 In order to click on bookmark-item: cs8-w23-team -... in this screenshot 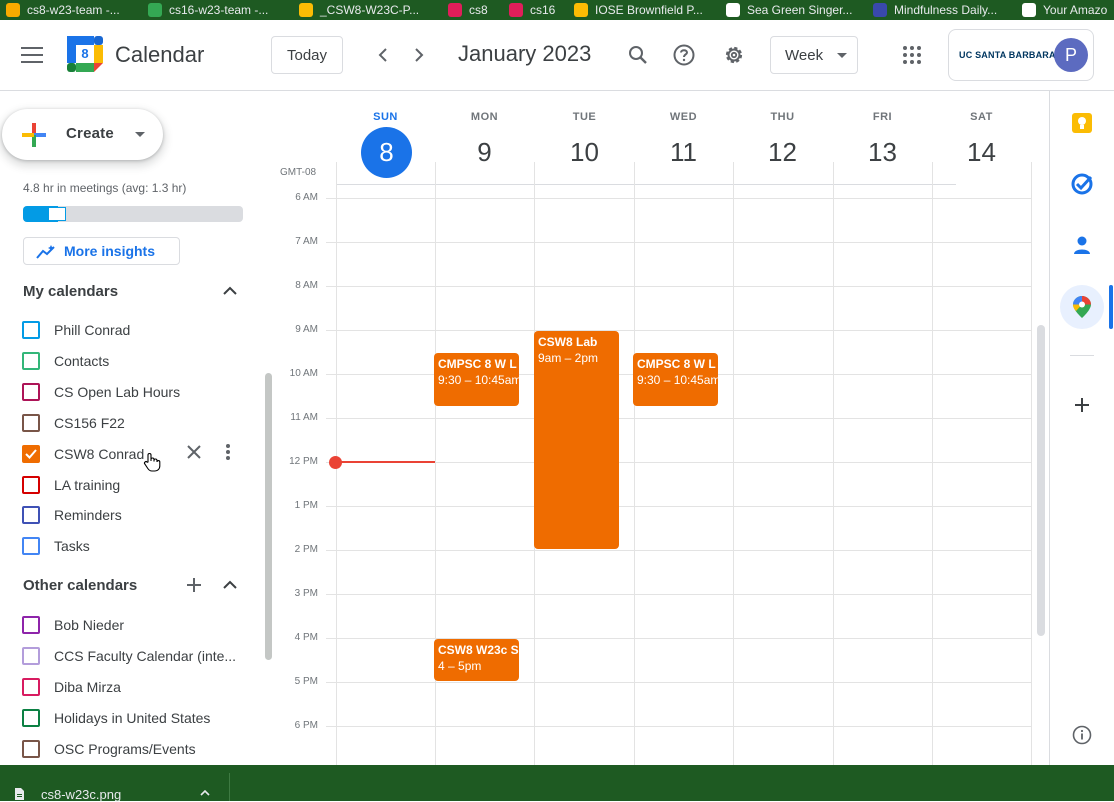, I will do `click(63, 10)`.